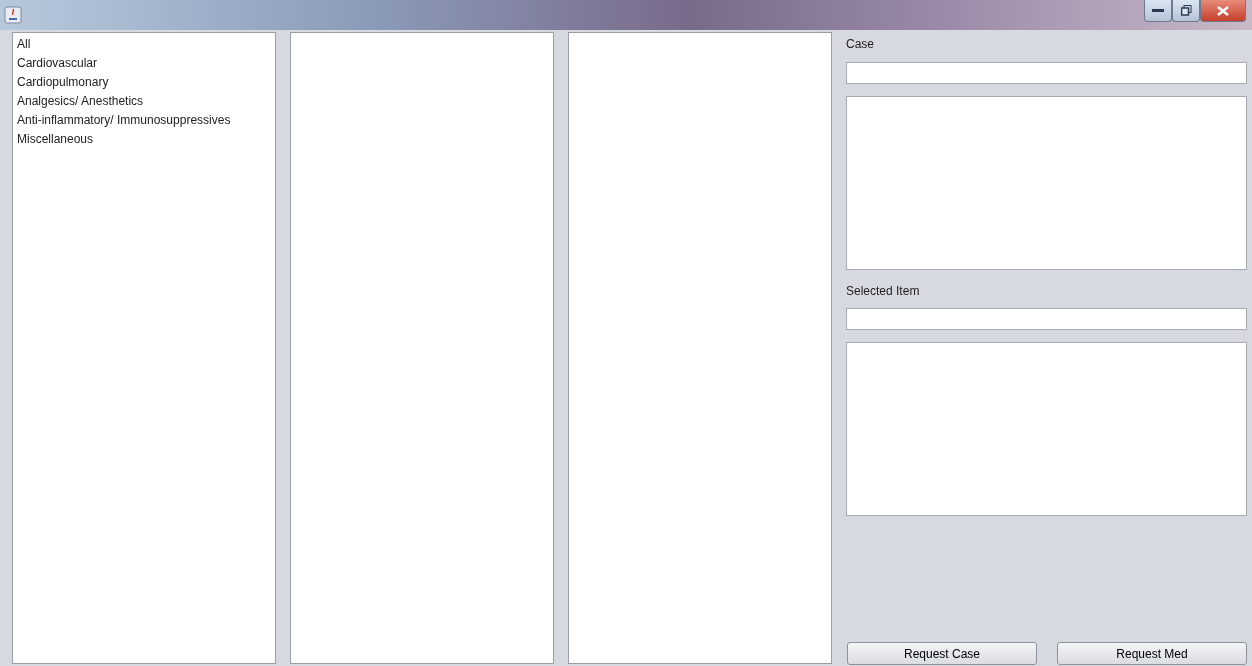 The height and width of the screenshot is (666, 1252). I want to click on restore-button, so click(1186, 11).